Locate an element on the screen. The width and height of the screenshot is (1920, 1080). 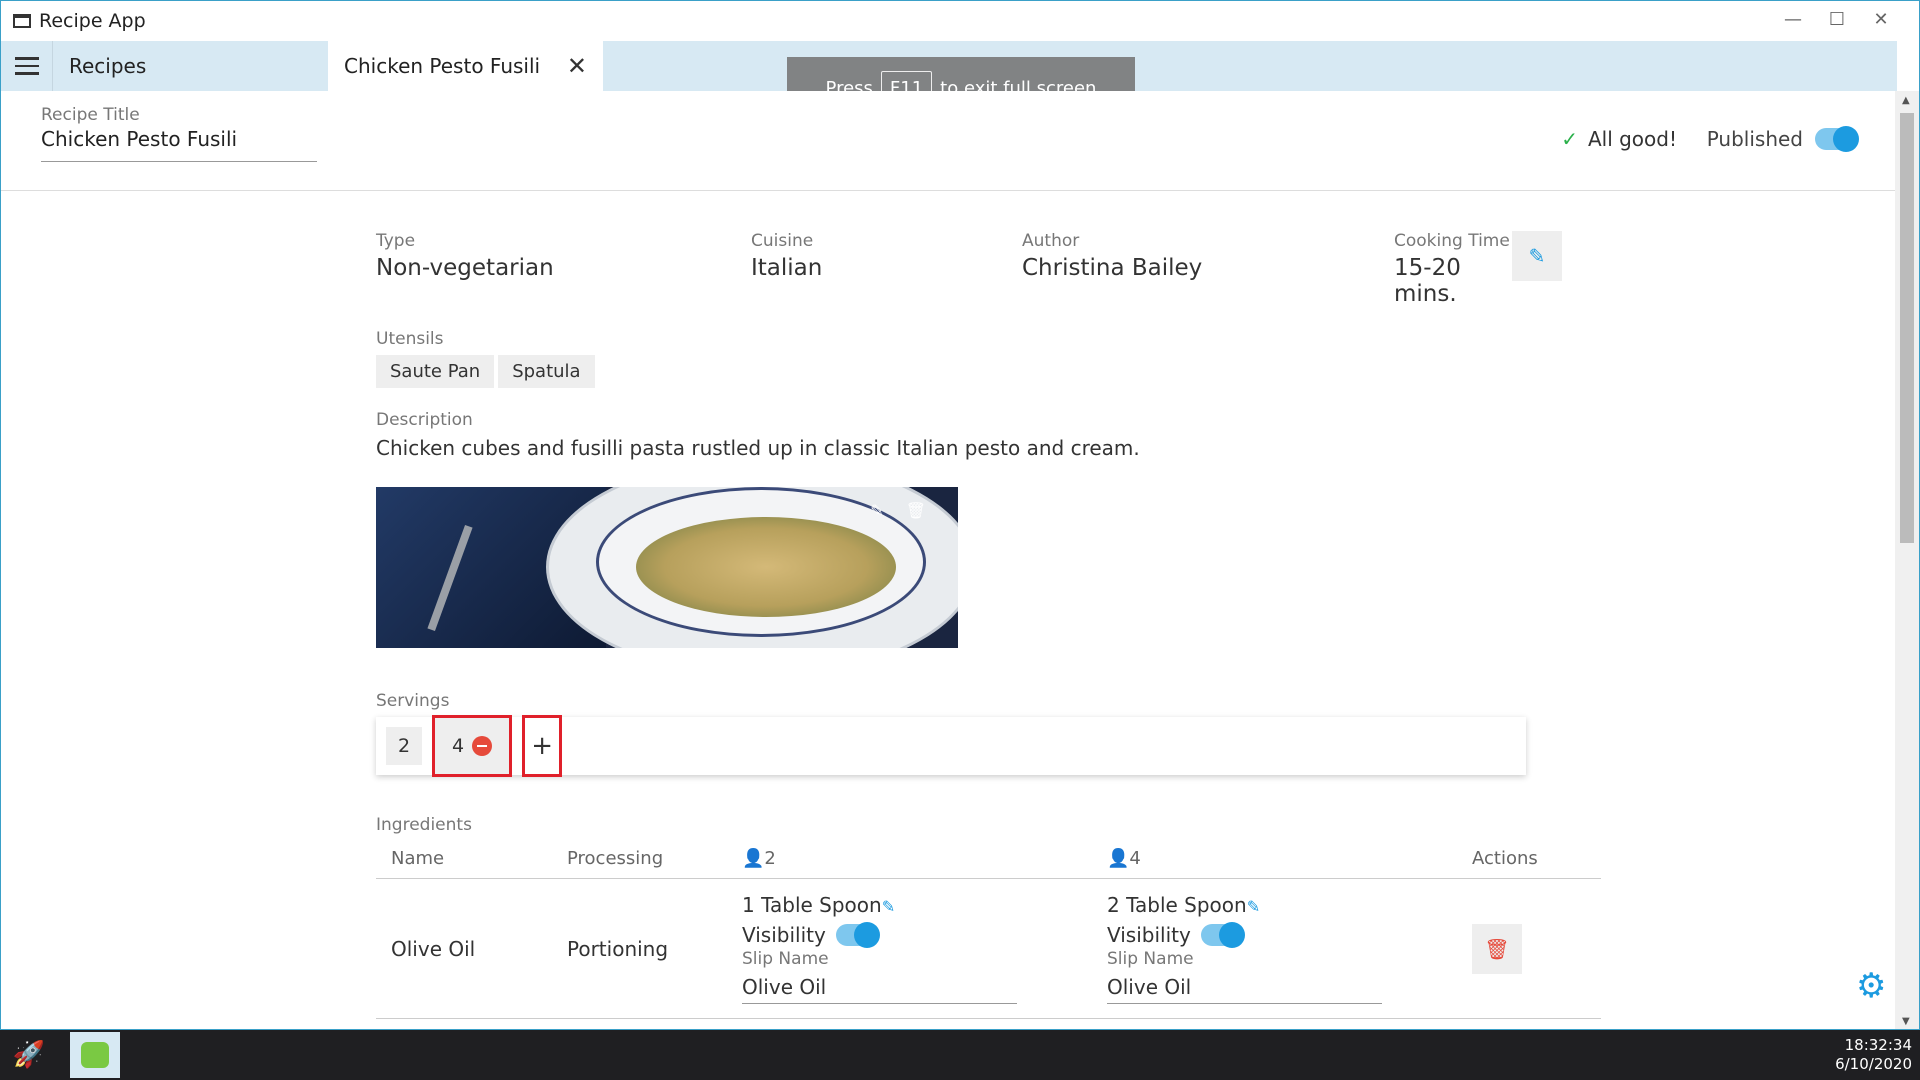
taskbar-recipe-app is located at coordinates (95, 1055).